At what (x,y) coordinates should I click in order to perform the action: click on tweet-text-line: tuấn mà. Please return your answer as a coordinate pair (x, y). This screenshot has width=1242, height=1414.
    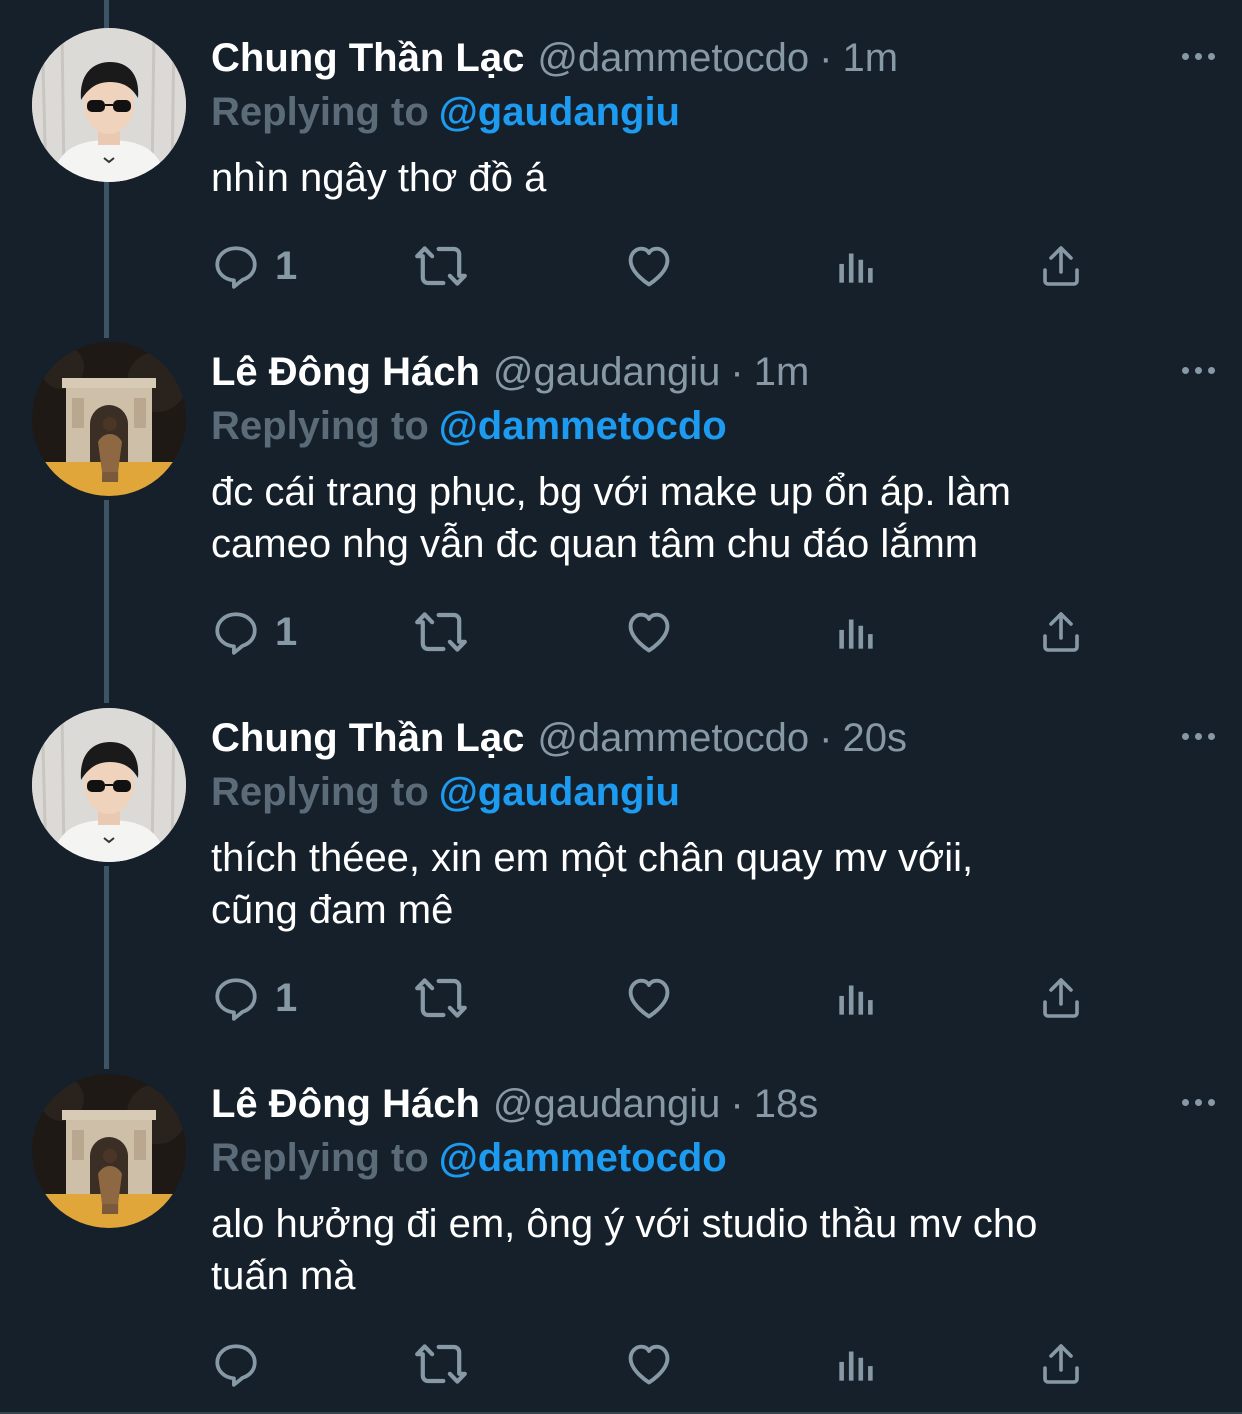
    Looking at the image, I should click on (283, 1276).